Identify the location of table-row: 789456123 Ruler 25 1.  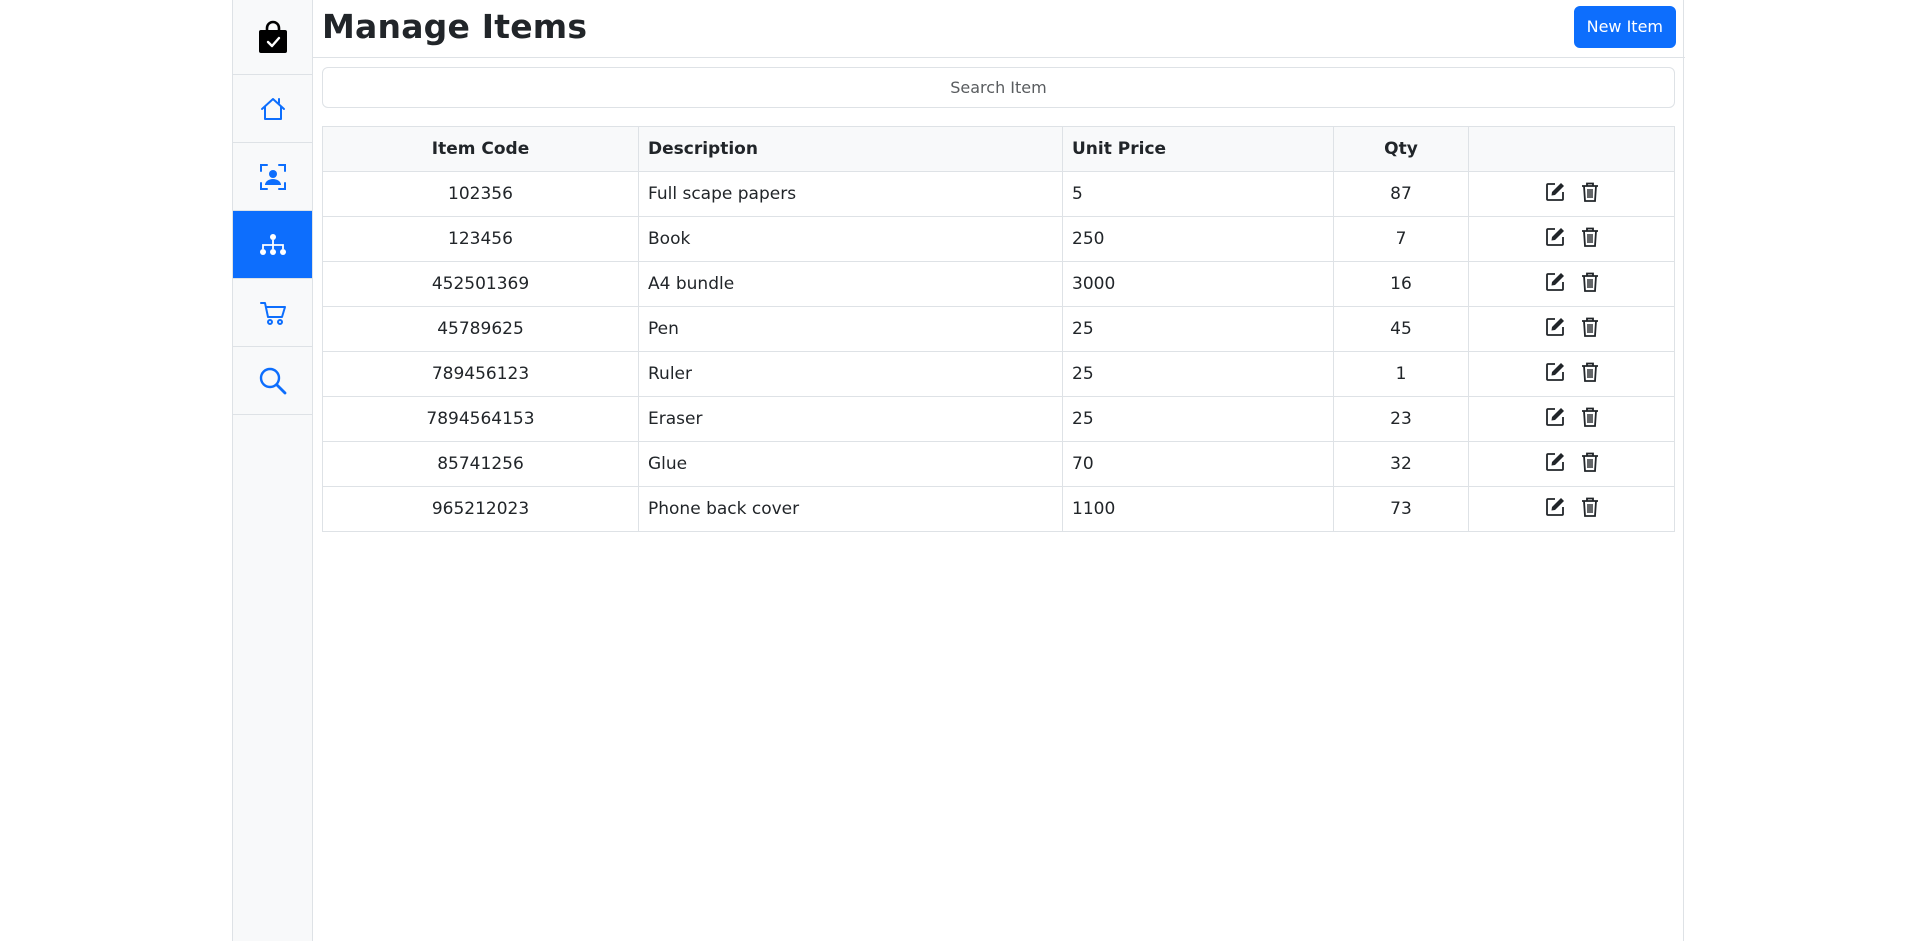
(998, 374).